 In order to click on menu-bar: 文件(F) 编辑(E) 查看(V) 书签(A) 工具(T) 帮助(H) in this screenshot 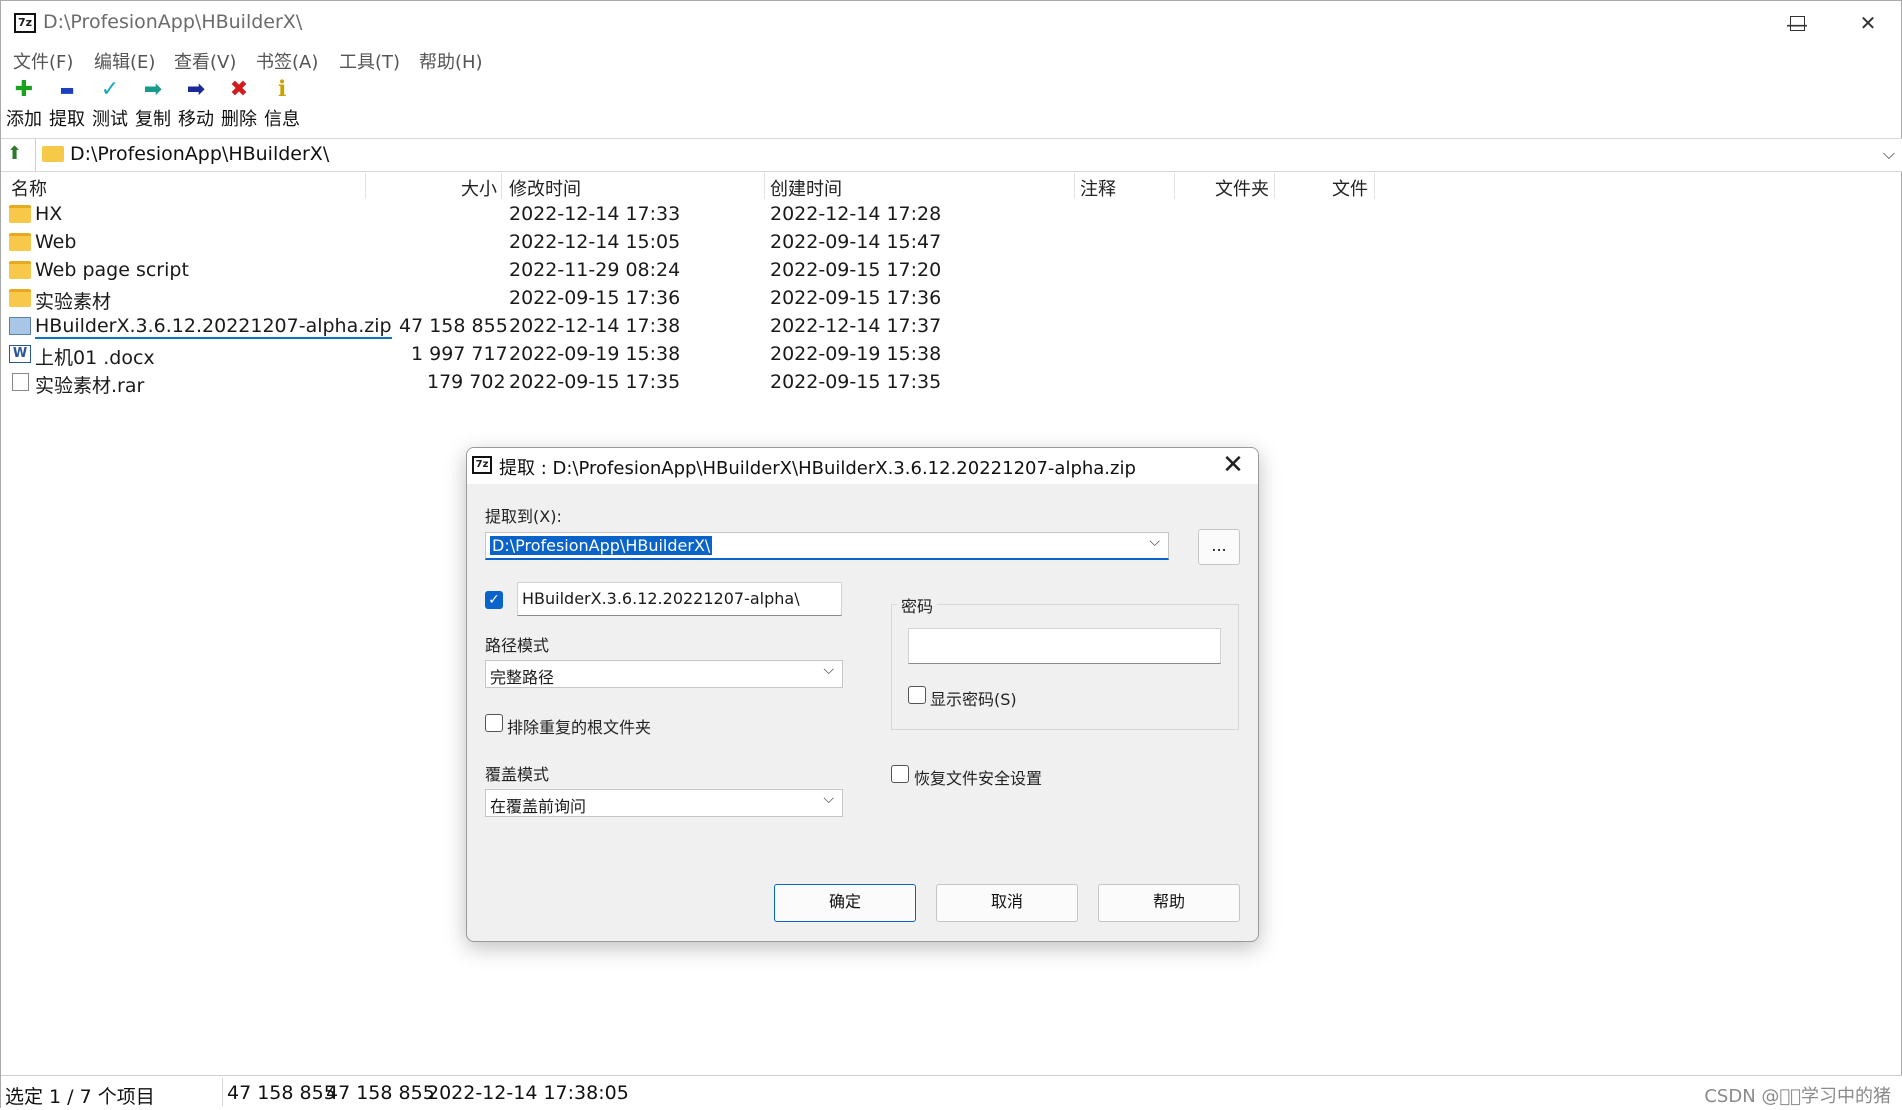, I will do `click(951, 60)`.